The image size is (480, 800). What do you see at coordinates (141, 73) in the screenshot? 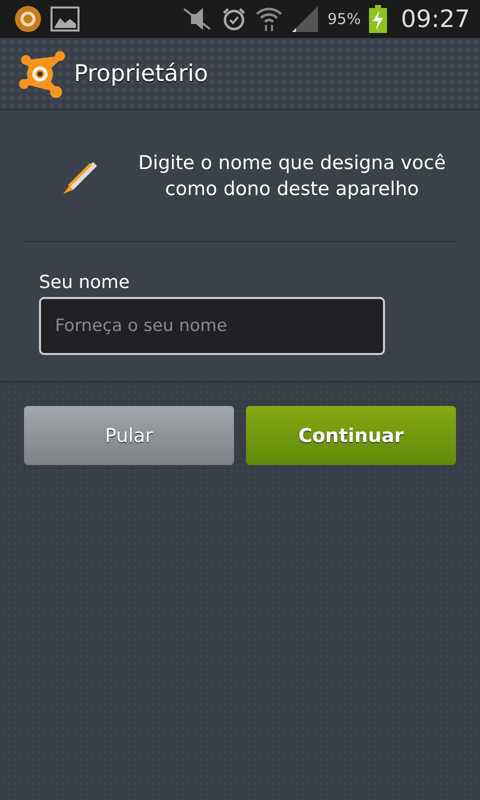
I see `screen-title: Proprietário` at bounding box center [141, 73].